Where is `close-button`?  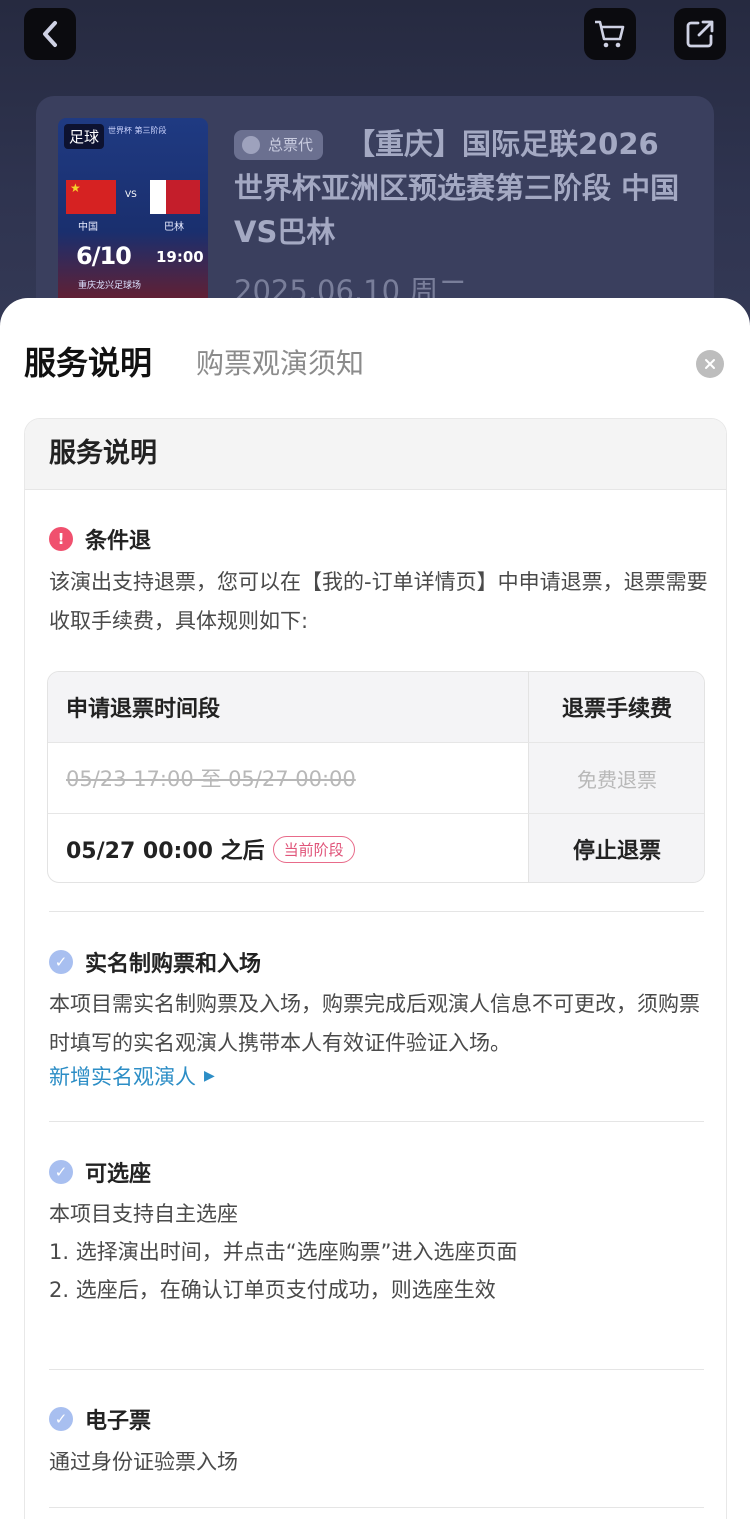
close-button is located at coordinates (710, 364).